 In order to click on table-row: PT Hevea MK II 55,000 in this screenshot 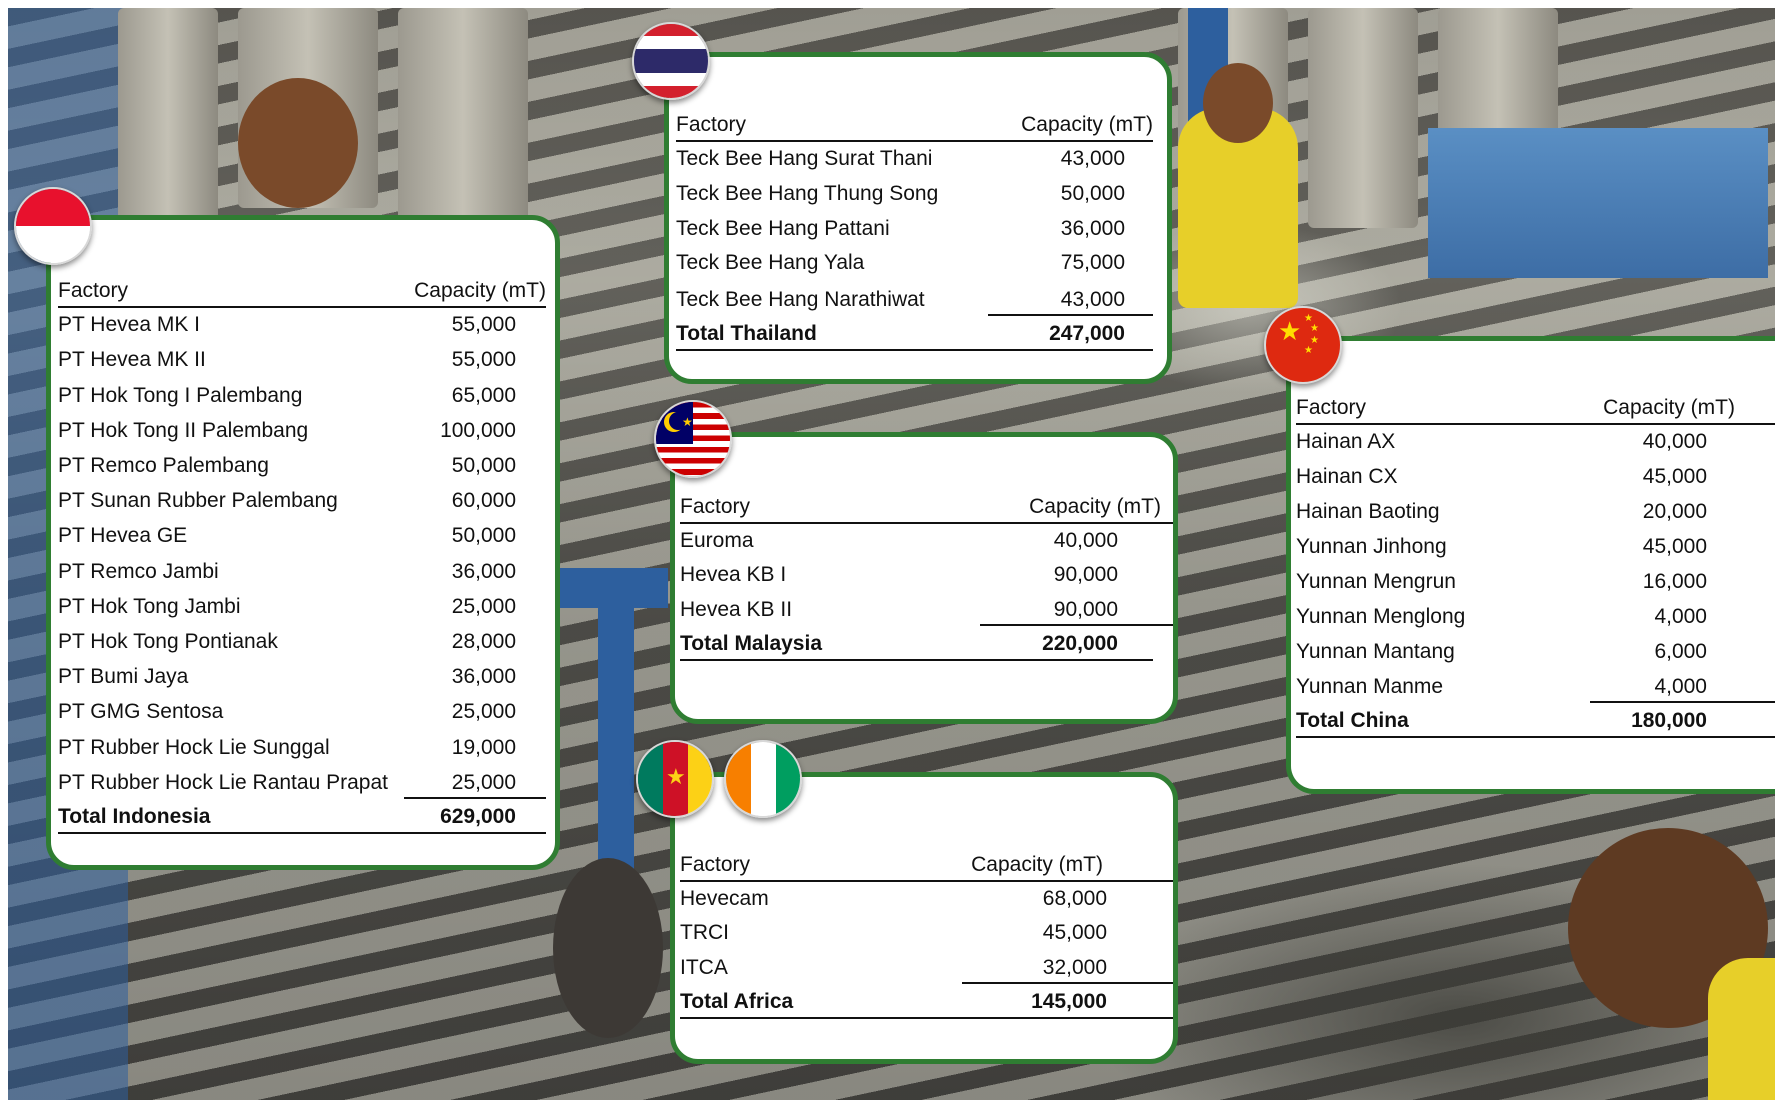, I will do `click(287, 359)`.